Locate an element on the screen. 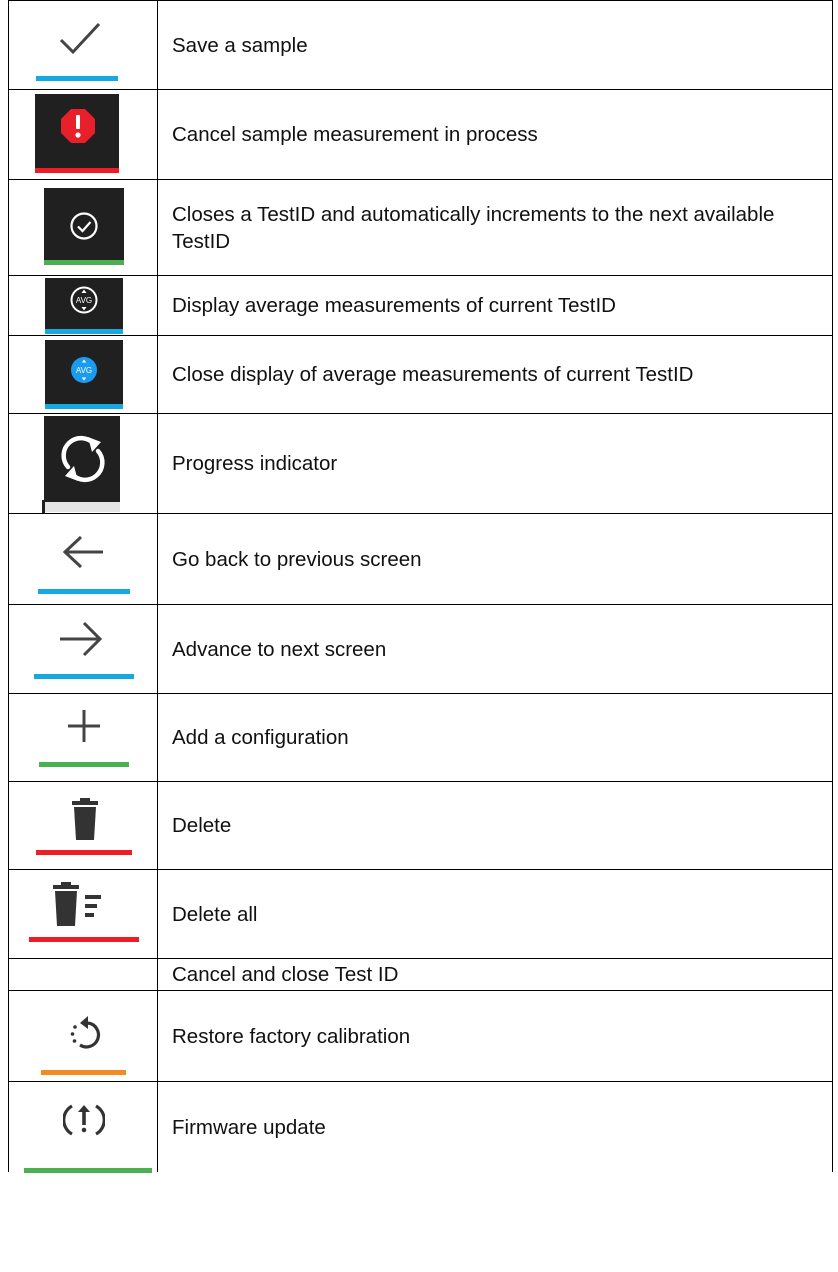  arrow-left-icon is located at coordinates (82, 552).